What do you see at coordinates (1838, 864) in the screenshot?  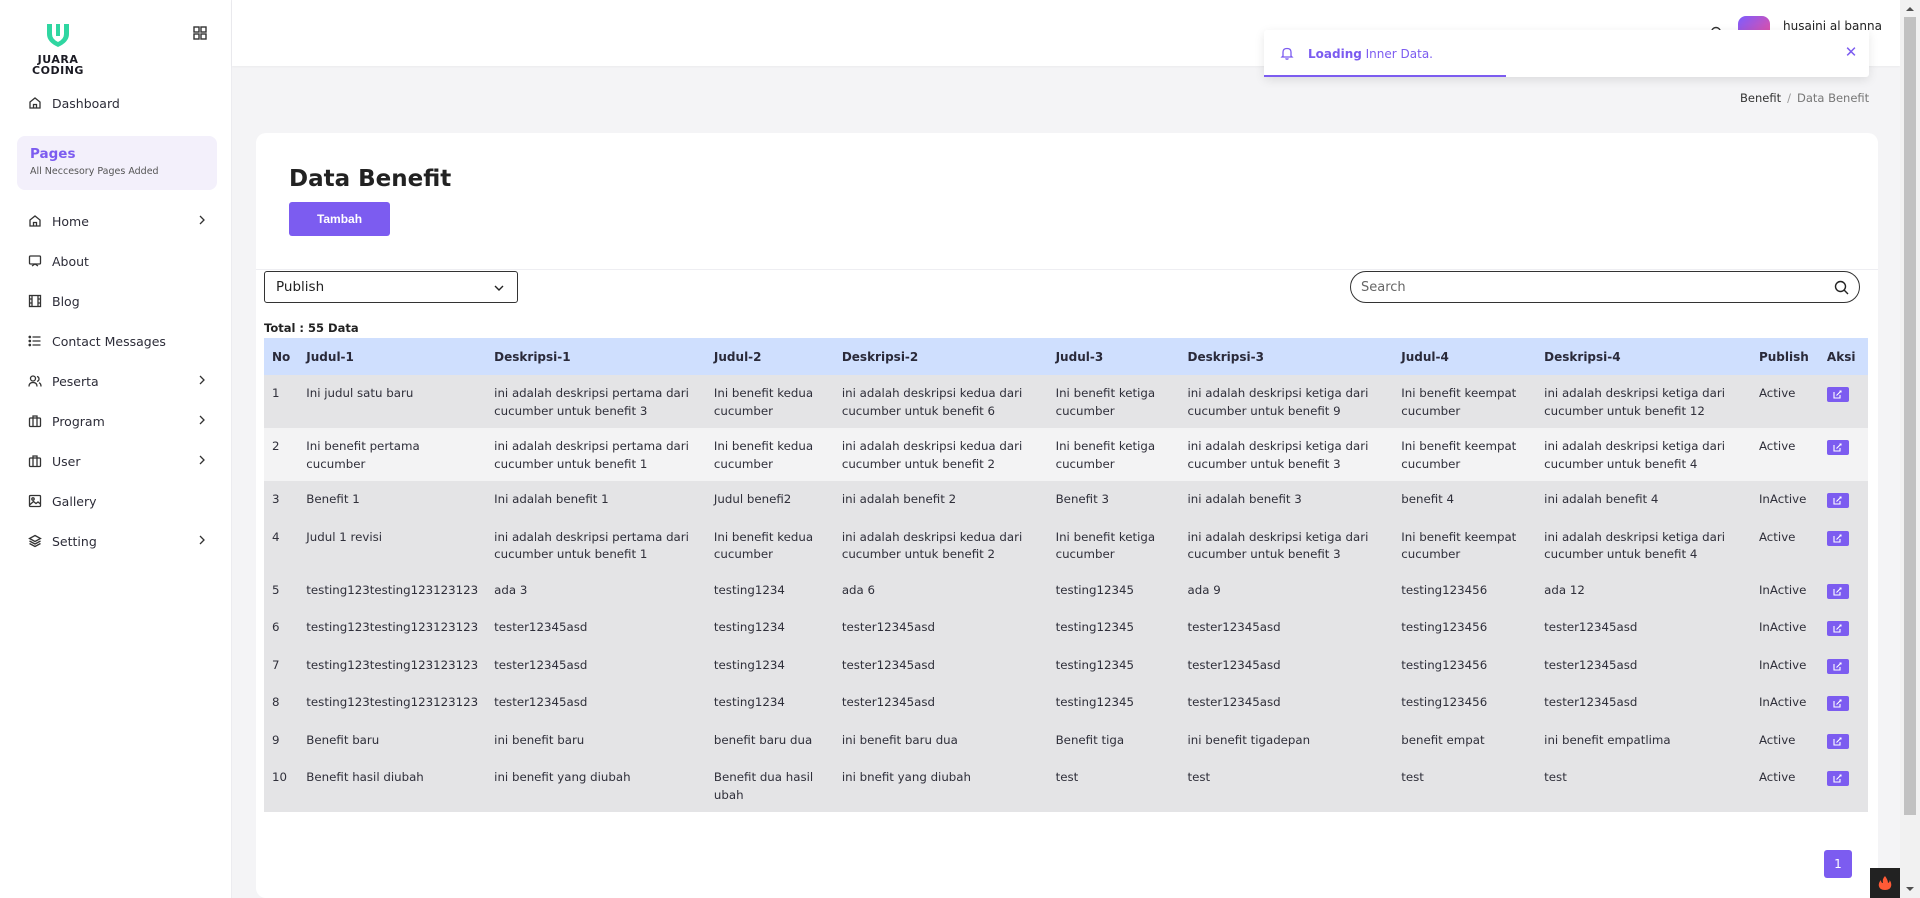 I see `pagination-page-1: 1` at bounding box center [1838, 864].